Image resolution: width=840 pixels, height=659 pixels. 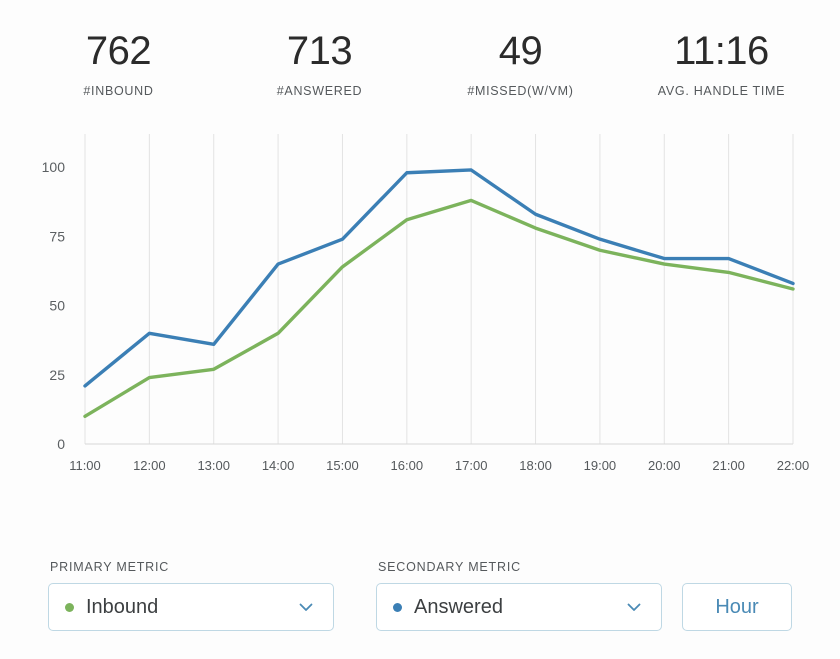 I want to click on secondary-metric-group: SECONDARY METRIC Answered, so click(x=519, y=595).